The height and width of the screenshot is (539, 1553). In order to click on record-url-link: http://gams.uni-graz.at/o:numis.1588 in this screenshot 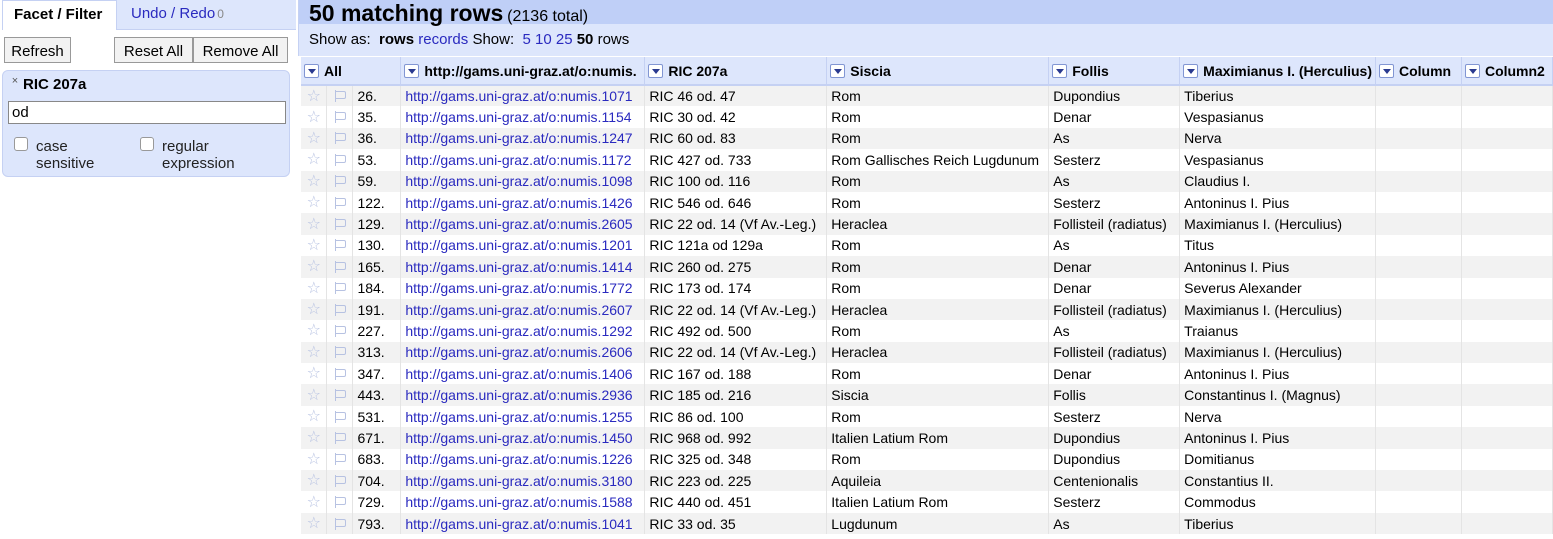, I will do `click(523, 502)`.